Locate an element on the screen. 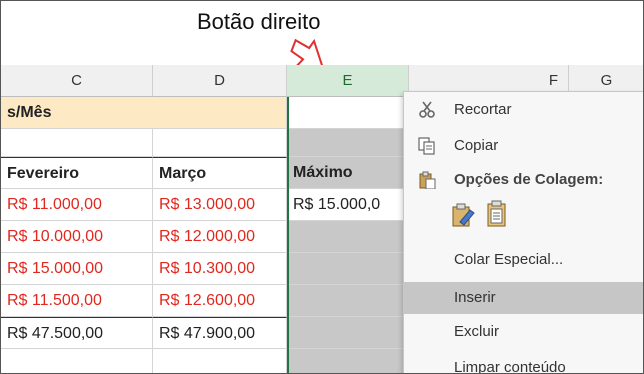 The width and height of the screenshot is (644, 374). cell-e9 is located at coordinates (348, 361).